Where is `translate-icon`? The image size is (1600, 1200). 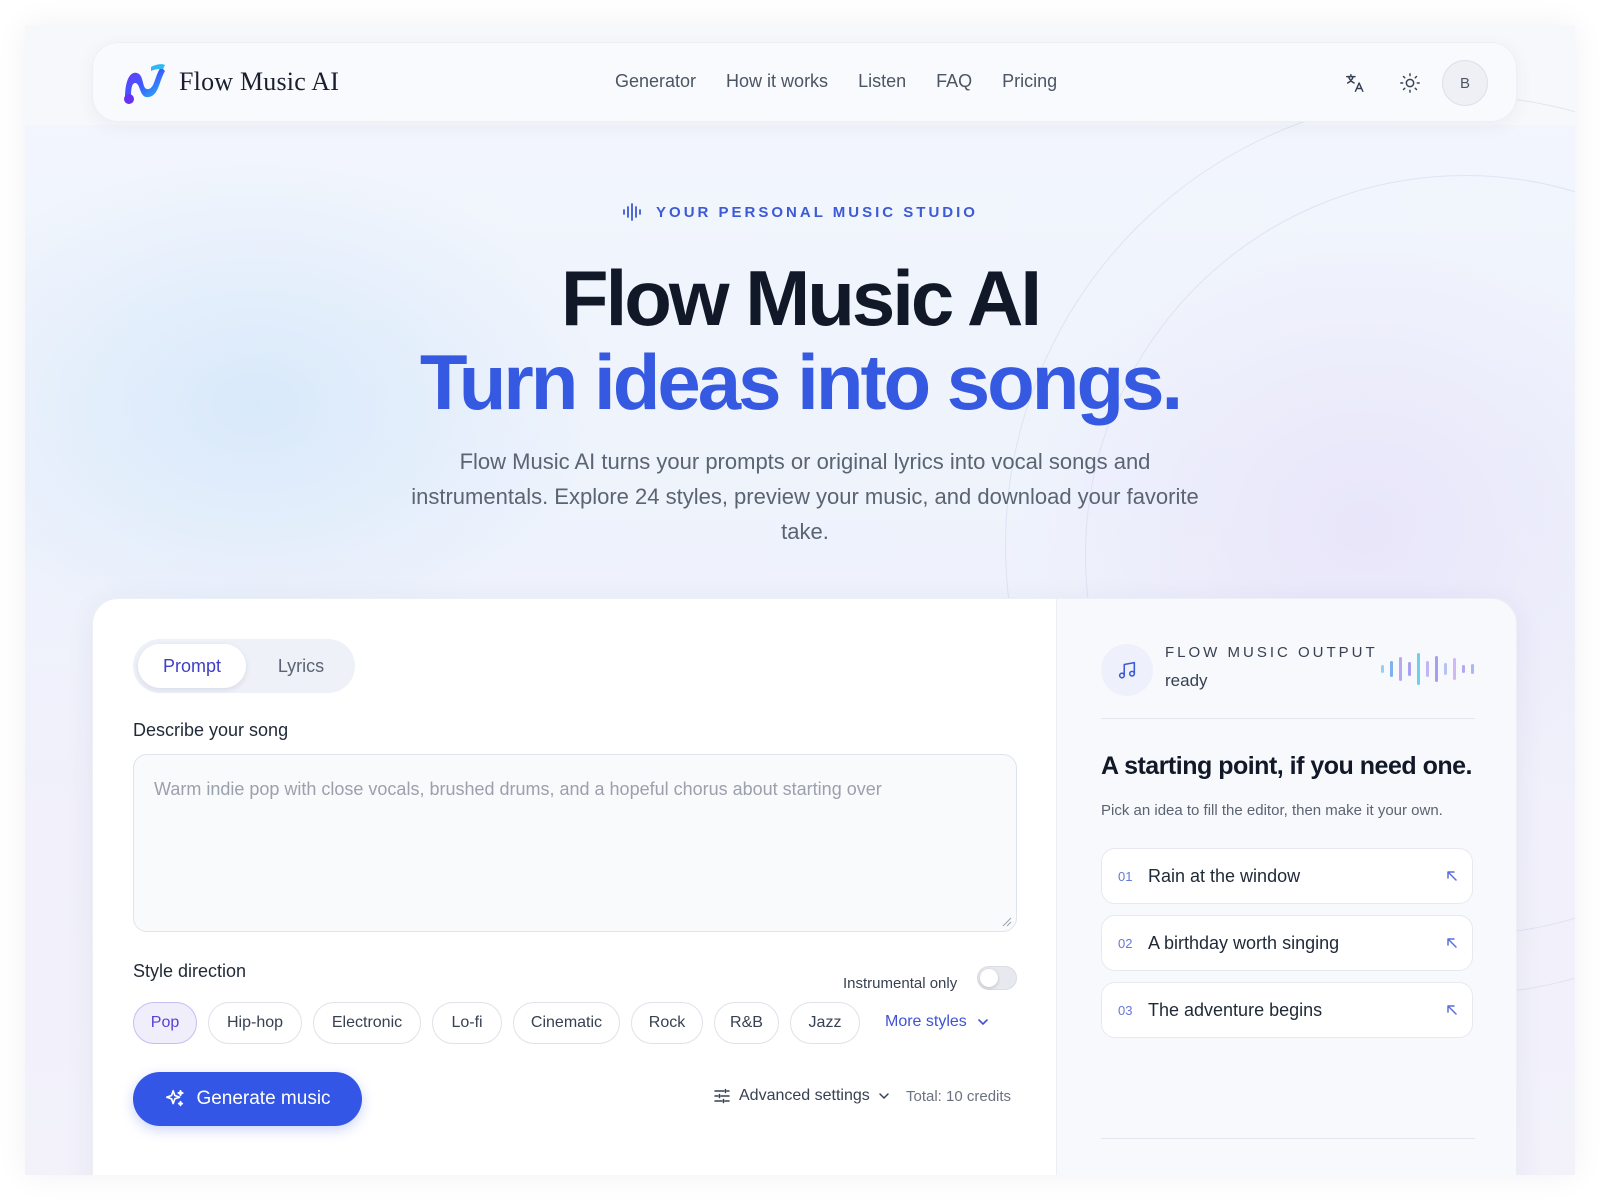 translate-icon is located at coordinates (1355, 83).